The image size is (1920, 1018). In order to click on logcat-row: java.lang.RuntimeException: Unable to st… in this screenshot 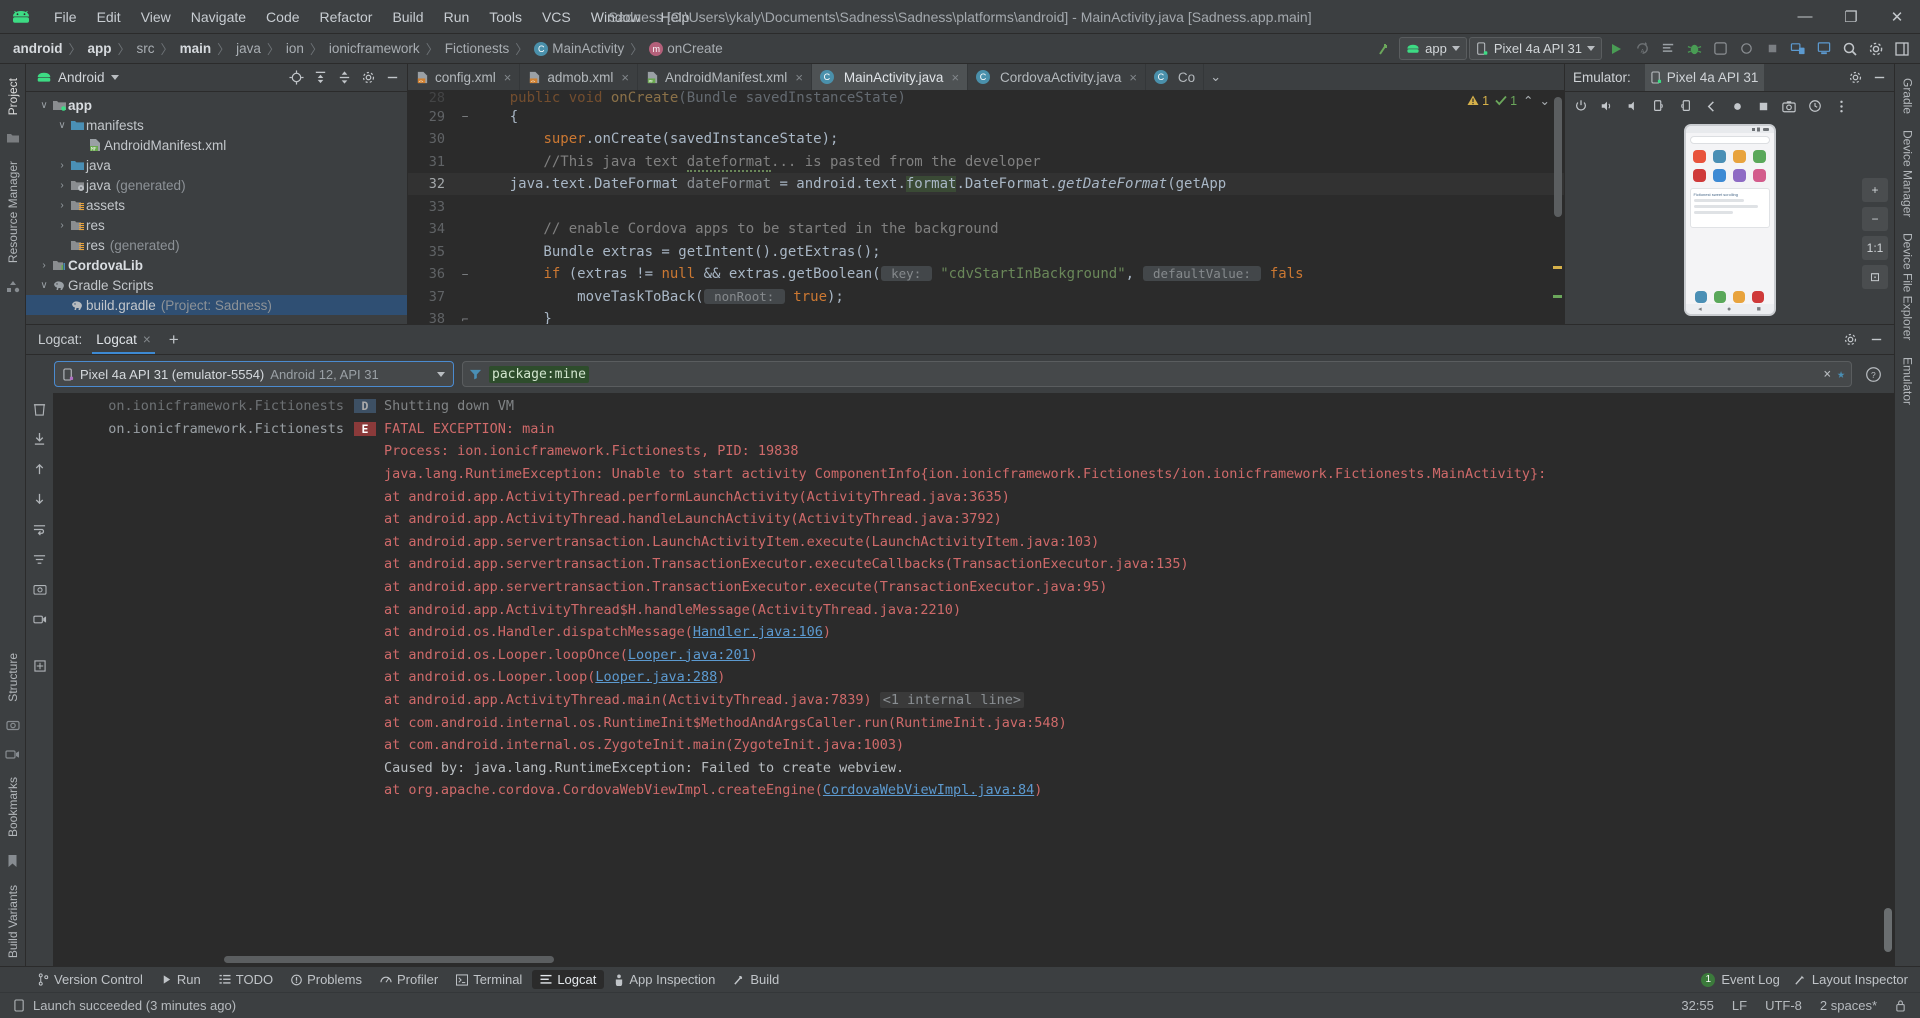, I will do `click(974, 474)`.